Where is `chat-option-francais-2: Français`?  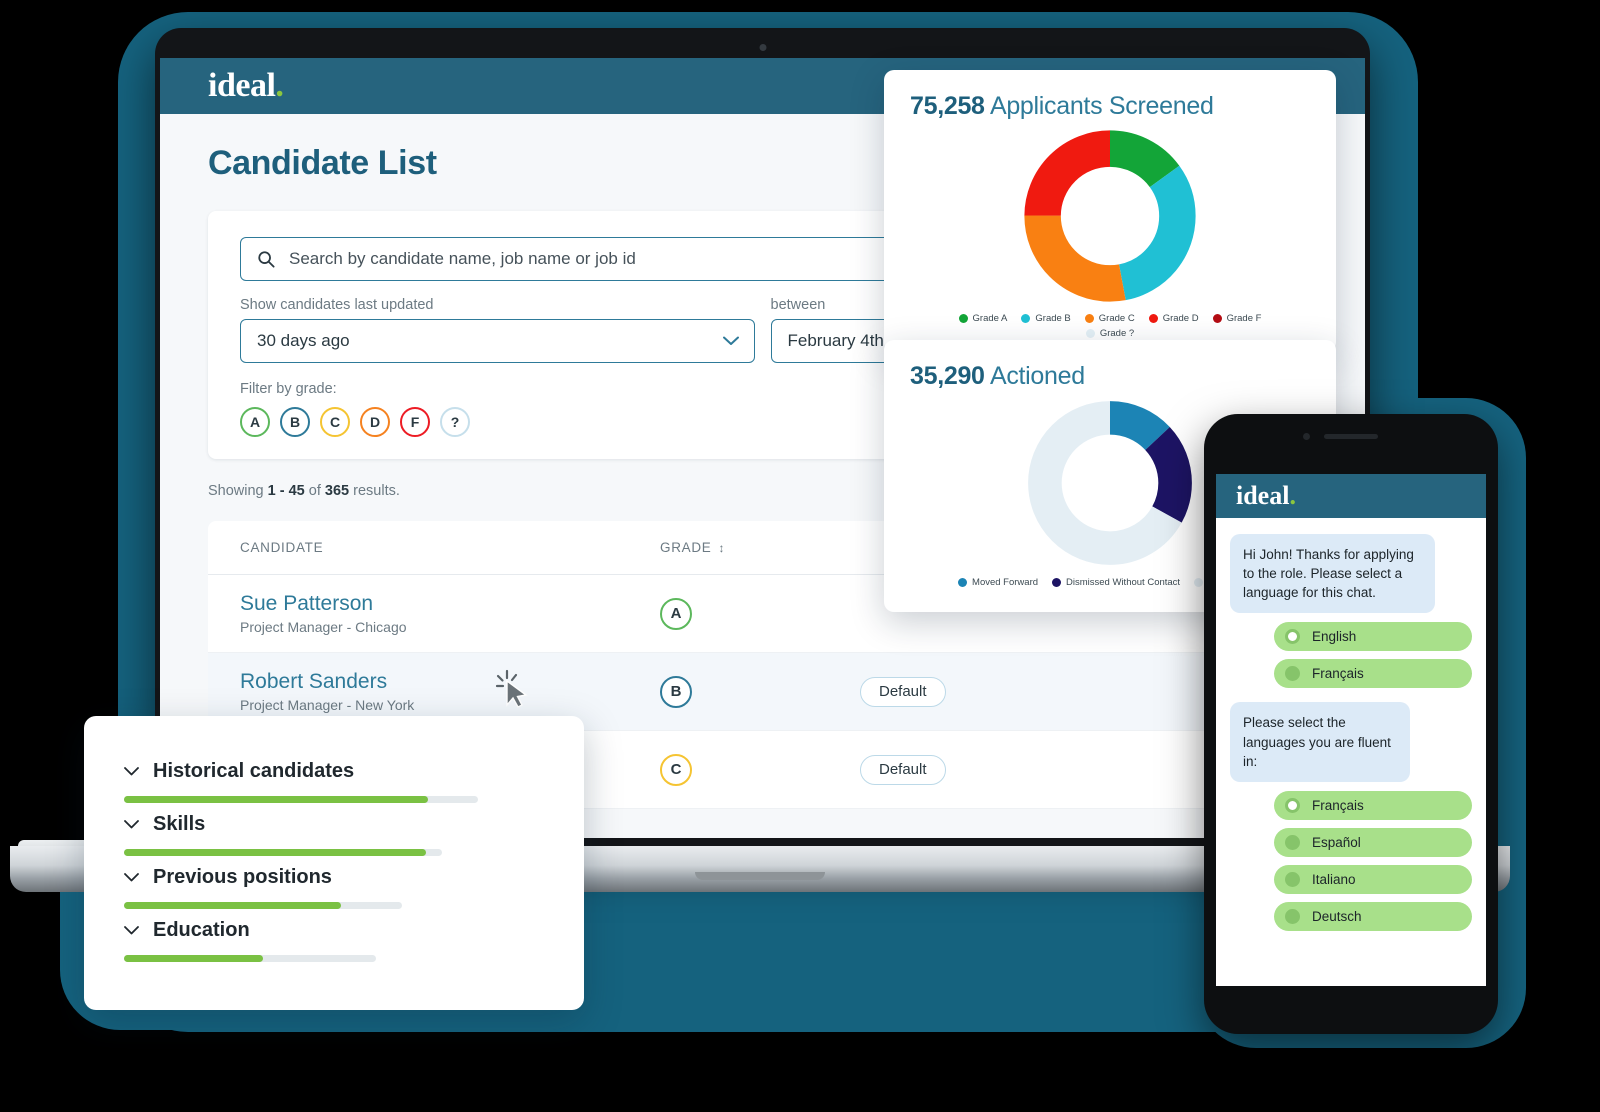 chat-option-francais-2: Français is located at coordinates (1373, 805).